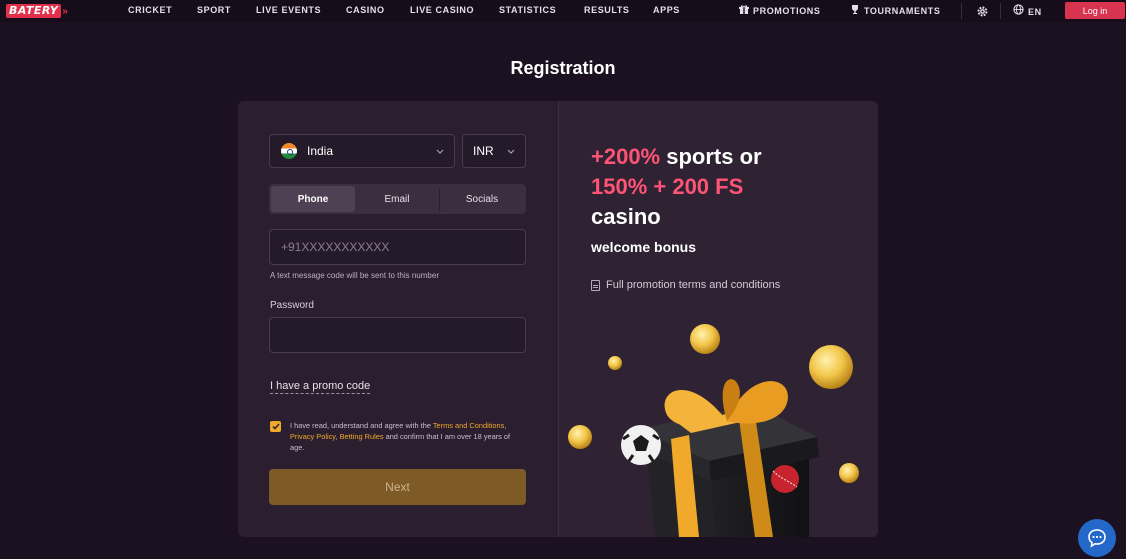 Image resolution: width=1126 pixels, height=559 pixels. Describe the element at coordinates (744, 10) in the screenshot. I see `gift-icon` at that location.